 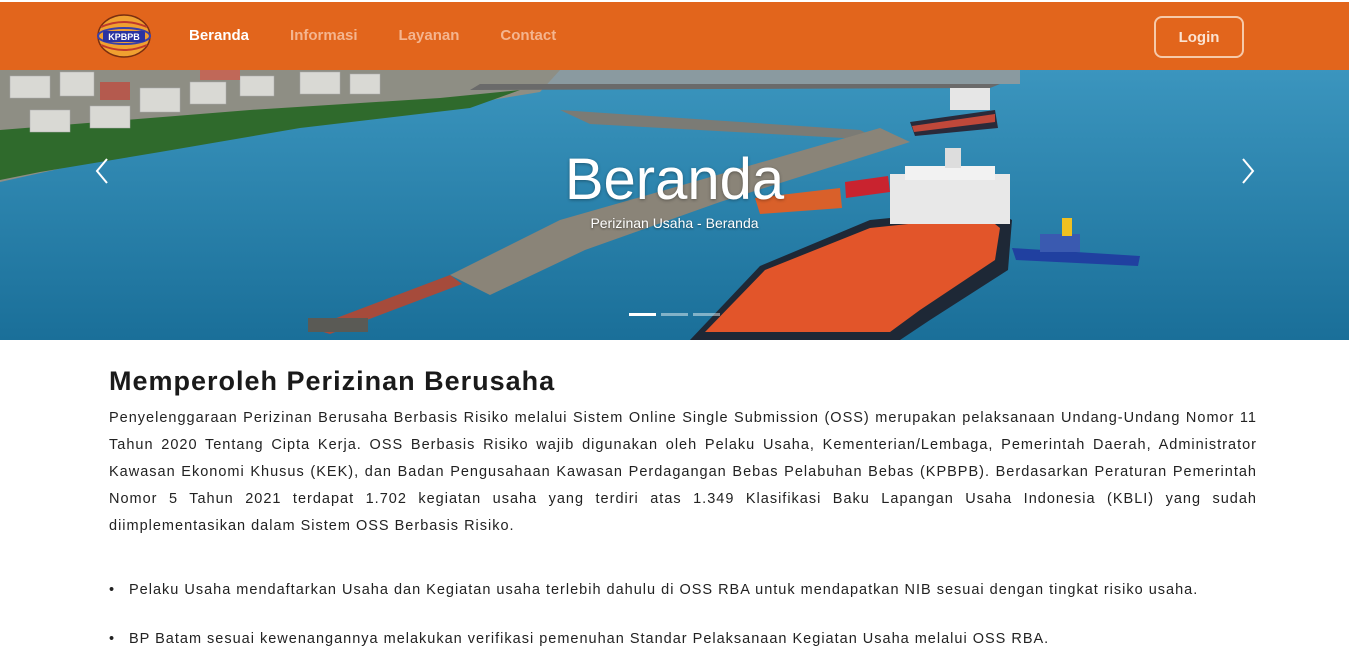 What do you see at coordinates (528, 35) in the screenshot?
I see `nav-contact: Contact` at bounding box center [528, 35].